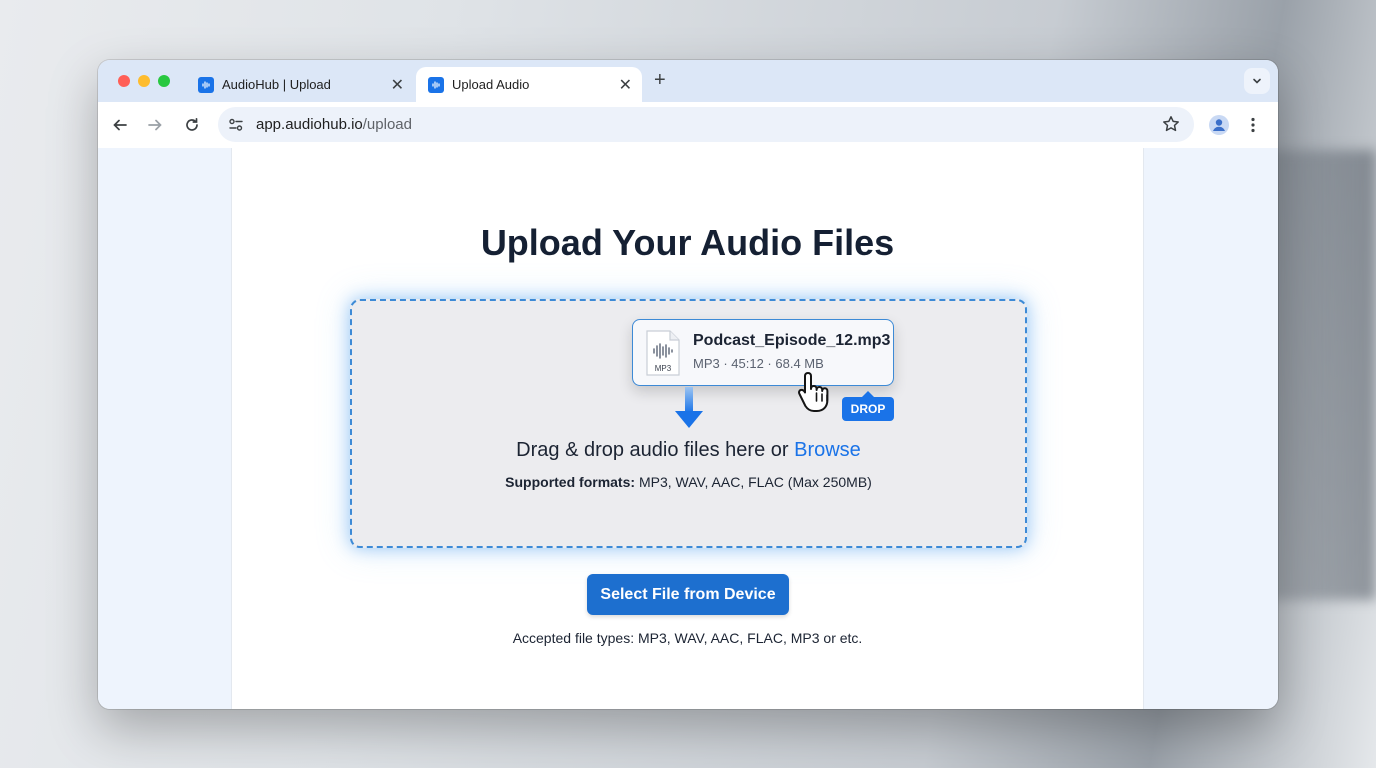 The width and height of the screenshot is (1376, 768). I want to click on forward-arrow-icon, so click(155, 125).